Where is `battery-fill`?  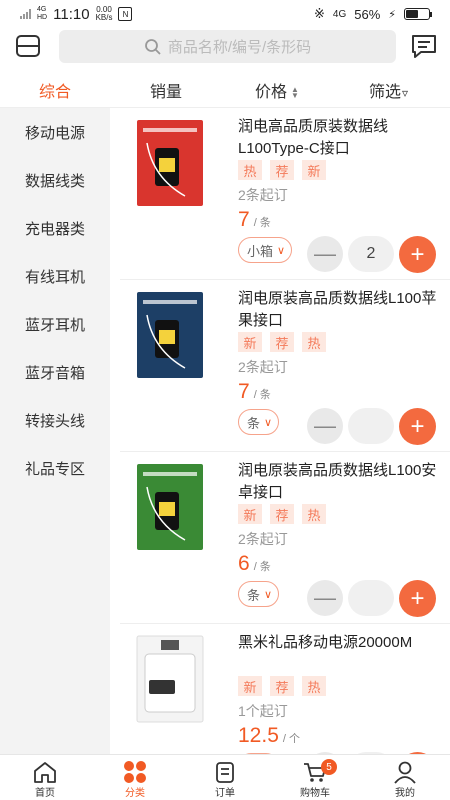
battery-fill is located at coordinates (412, 14).